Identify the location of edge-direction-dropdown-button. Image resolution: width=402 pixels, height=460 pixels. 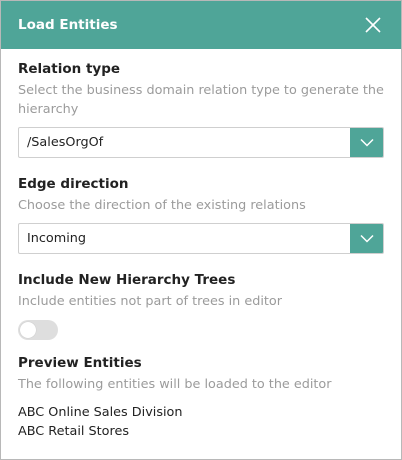
(366, 238).